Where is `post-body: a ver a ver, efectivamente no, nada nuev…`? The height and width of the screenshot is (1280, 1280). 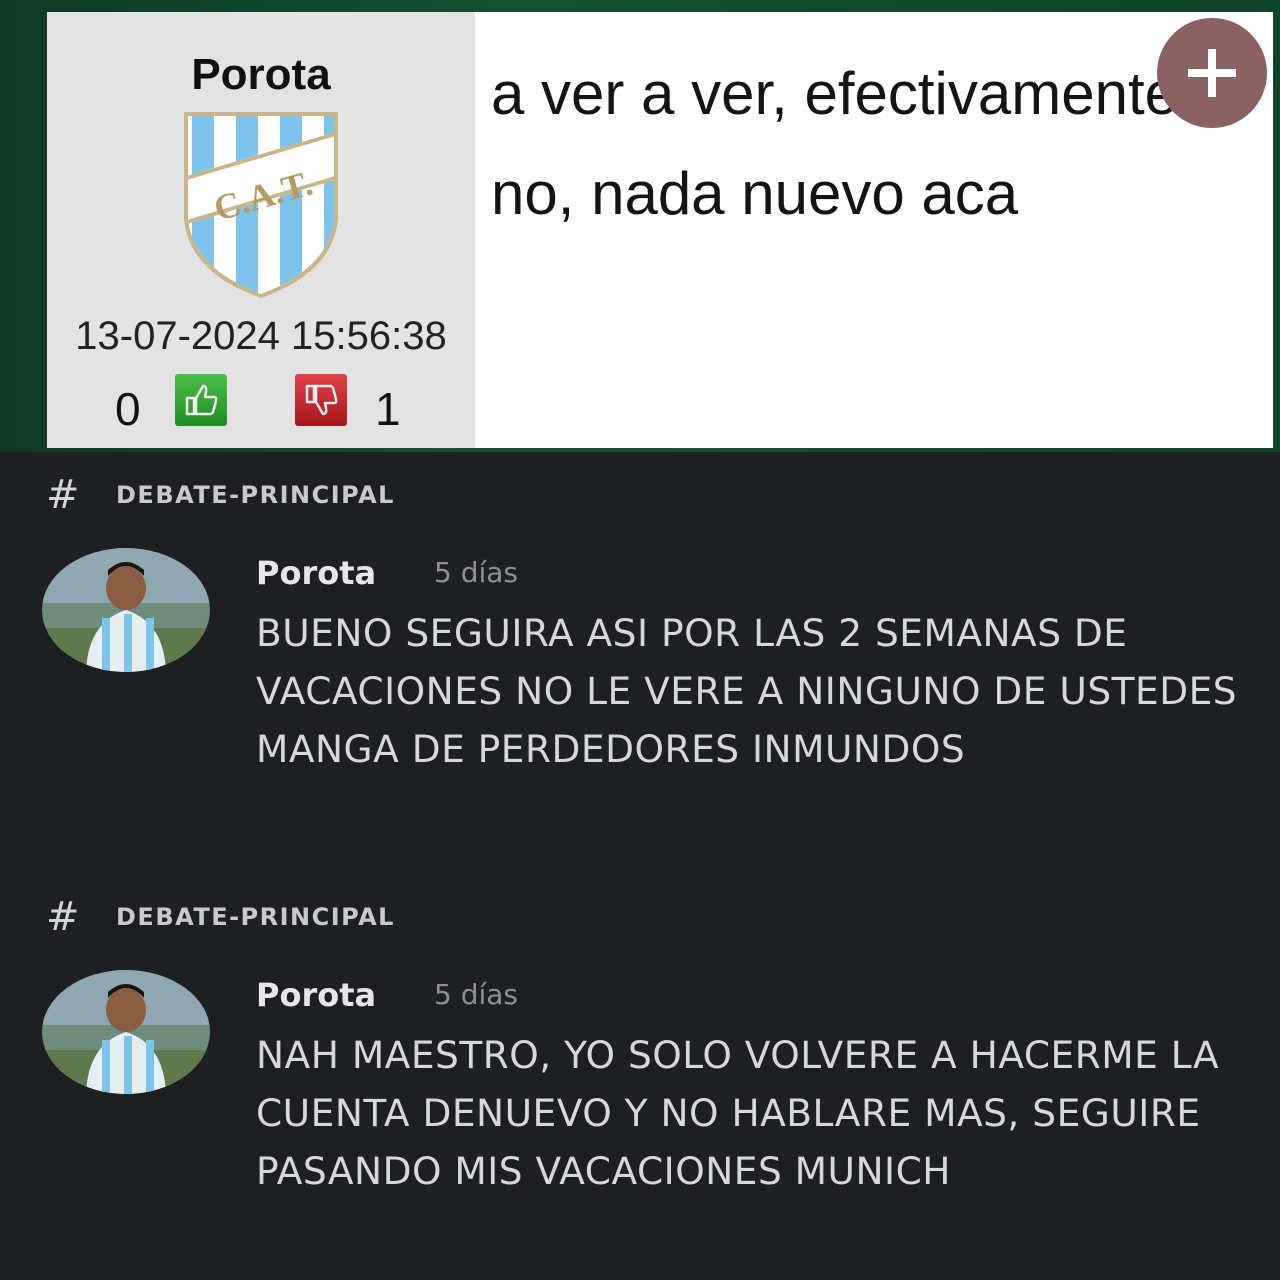 post-body: a ver a ver, efectivamente no, nada nuev… is located at coordinates (835, 143).